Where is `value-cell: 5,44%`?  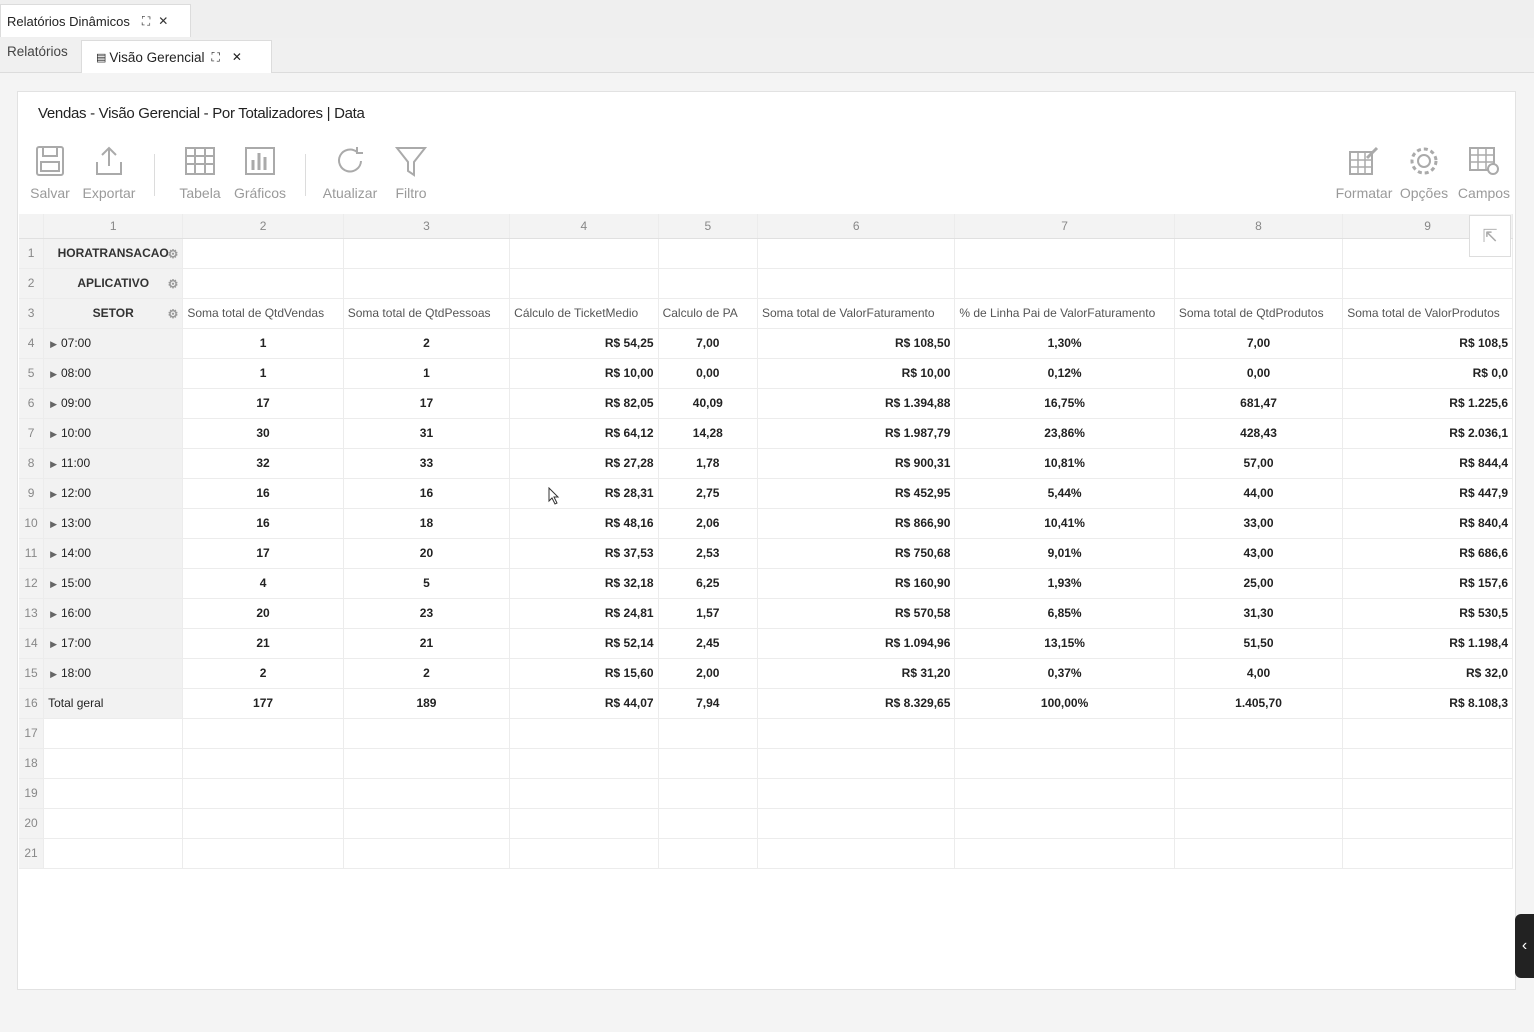
value-cell: 5,44% is located at coordinates (1064, 493).